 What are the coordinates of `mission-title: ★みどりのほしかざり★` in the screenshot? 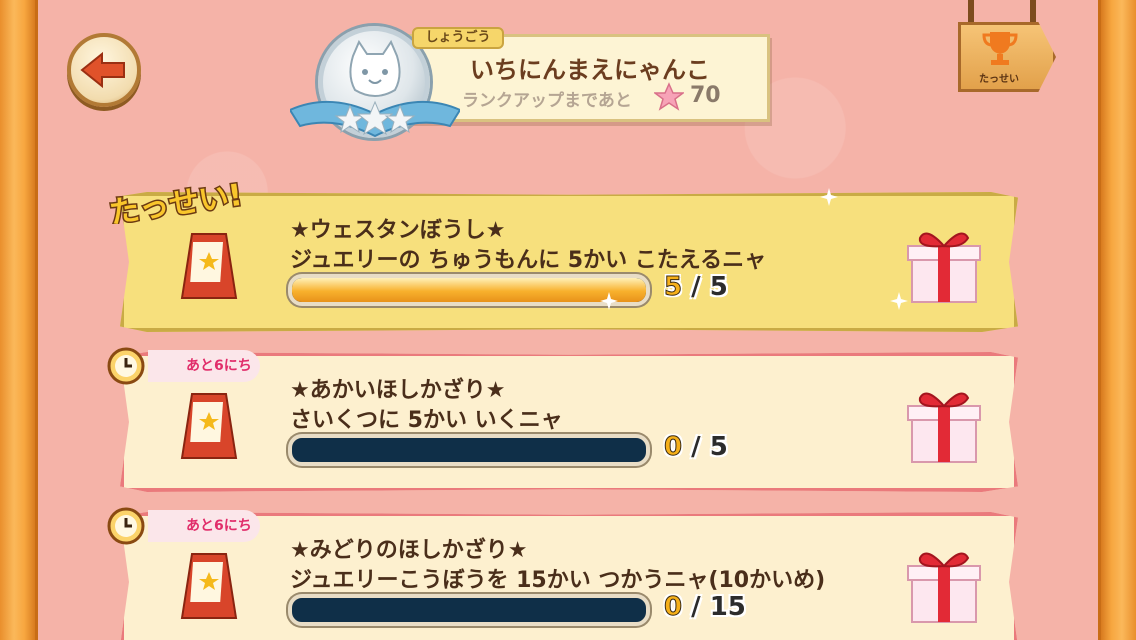 It's located at (409, 550).